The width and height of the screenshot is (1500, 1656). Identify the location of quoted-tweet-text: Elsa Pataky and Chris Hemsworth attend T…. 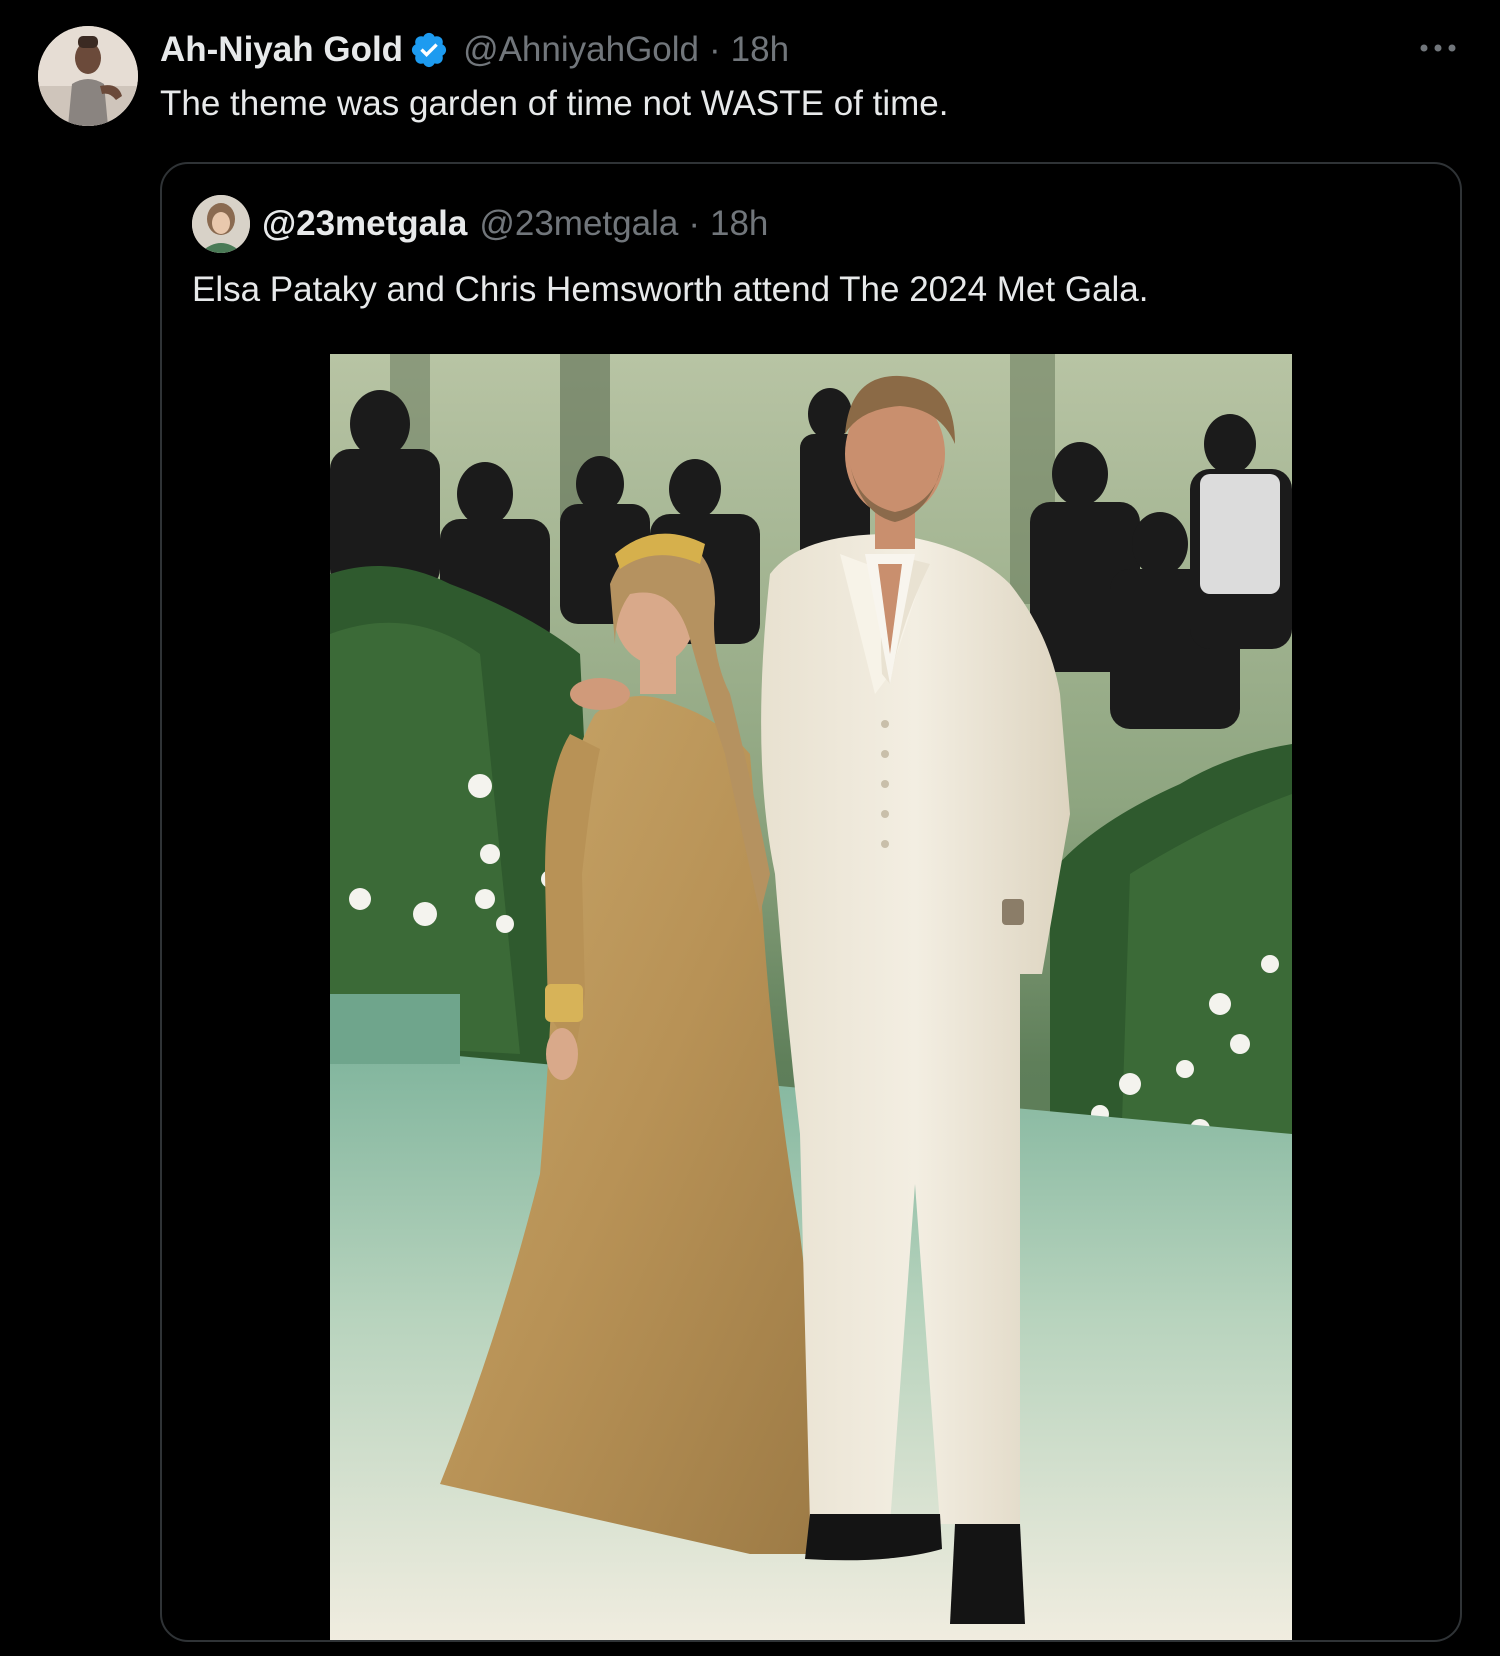
(670, 289).